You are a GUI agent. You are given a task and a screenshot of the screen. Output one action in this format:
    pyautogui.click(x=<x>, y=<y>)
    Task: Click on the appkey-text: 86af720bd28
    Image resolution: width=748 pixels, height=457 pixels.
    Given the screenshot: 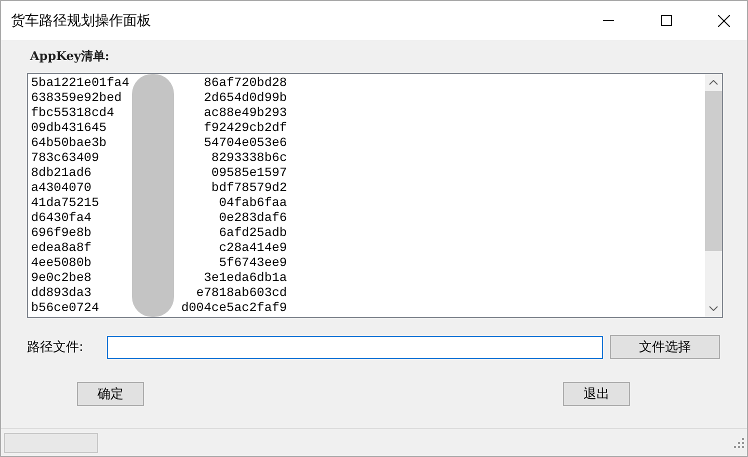 What is the action you would take?
    pyautogui.click(x=245, y=83)
    